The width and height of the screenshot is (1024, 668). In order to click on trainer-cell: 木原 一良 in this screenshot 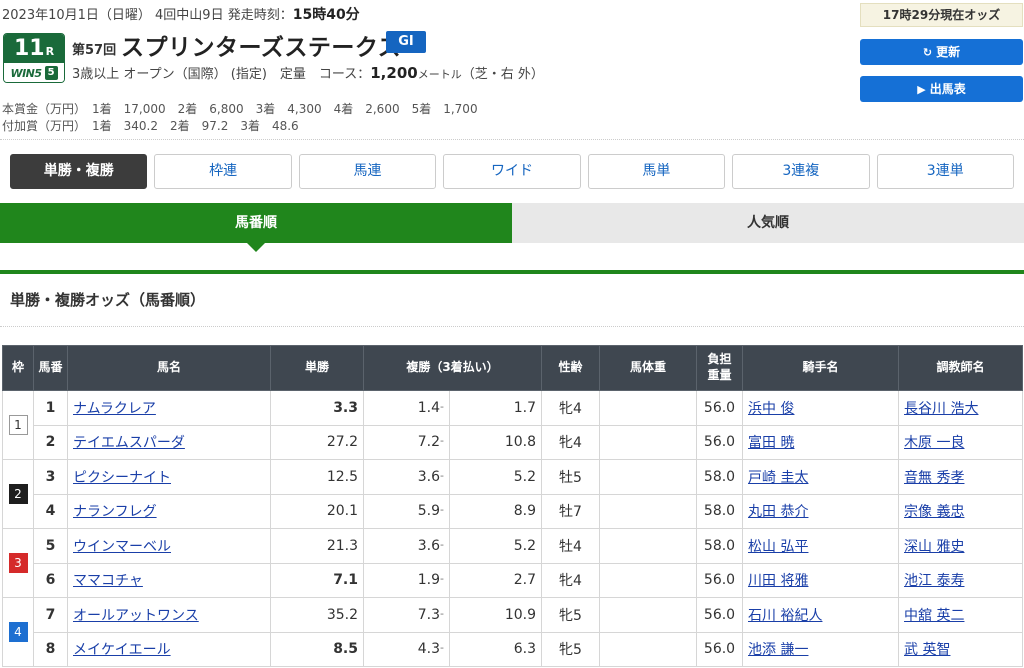, I will do `click(961, 442)`.